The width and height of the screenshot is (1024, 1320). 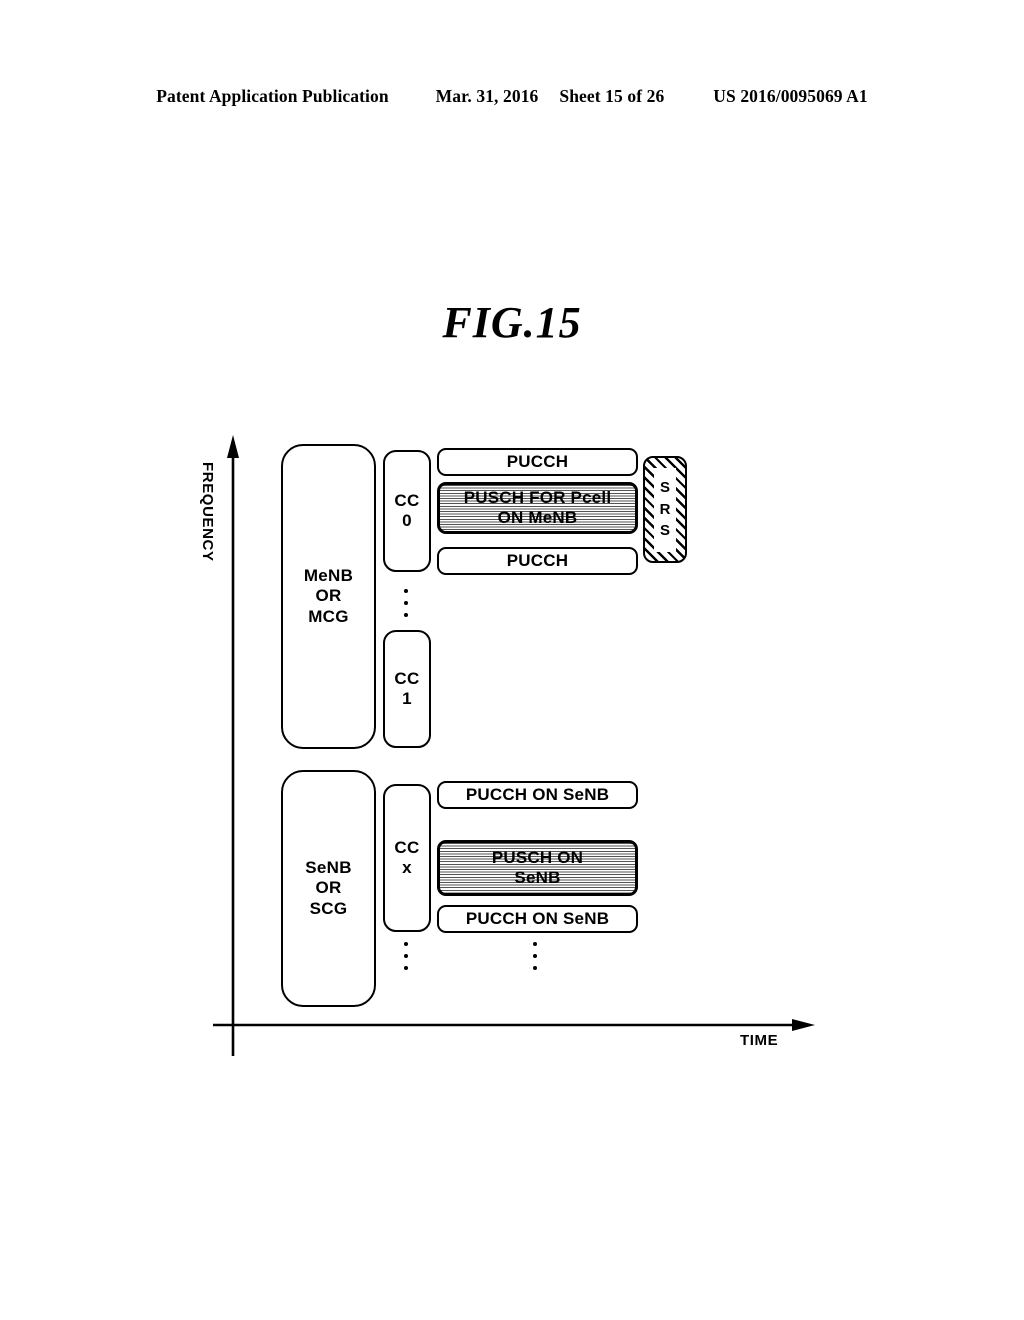 I want to click on channel-label-pucch-on-senb-bottom: PUCCH ON SeNB, so click(x=537, y=918).